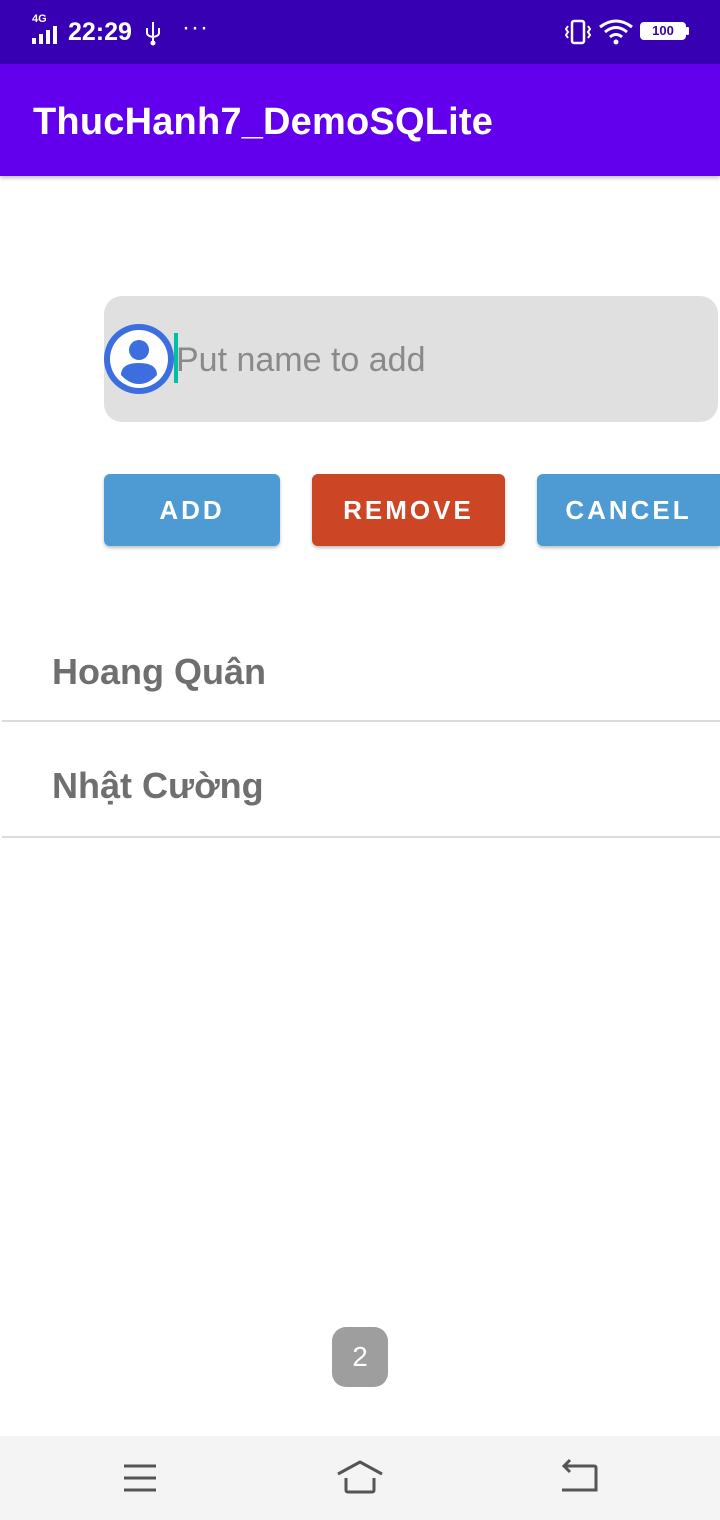  I want to click on list-item-name: Nhật Cường, so click(158, 785).